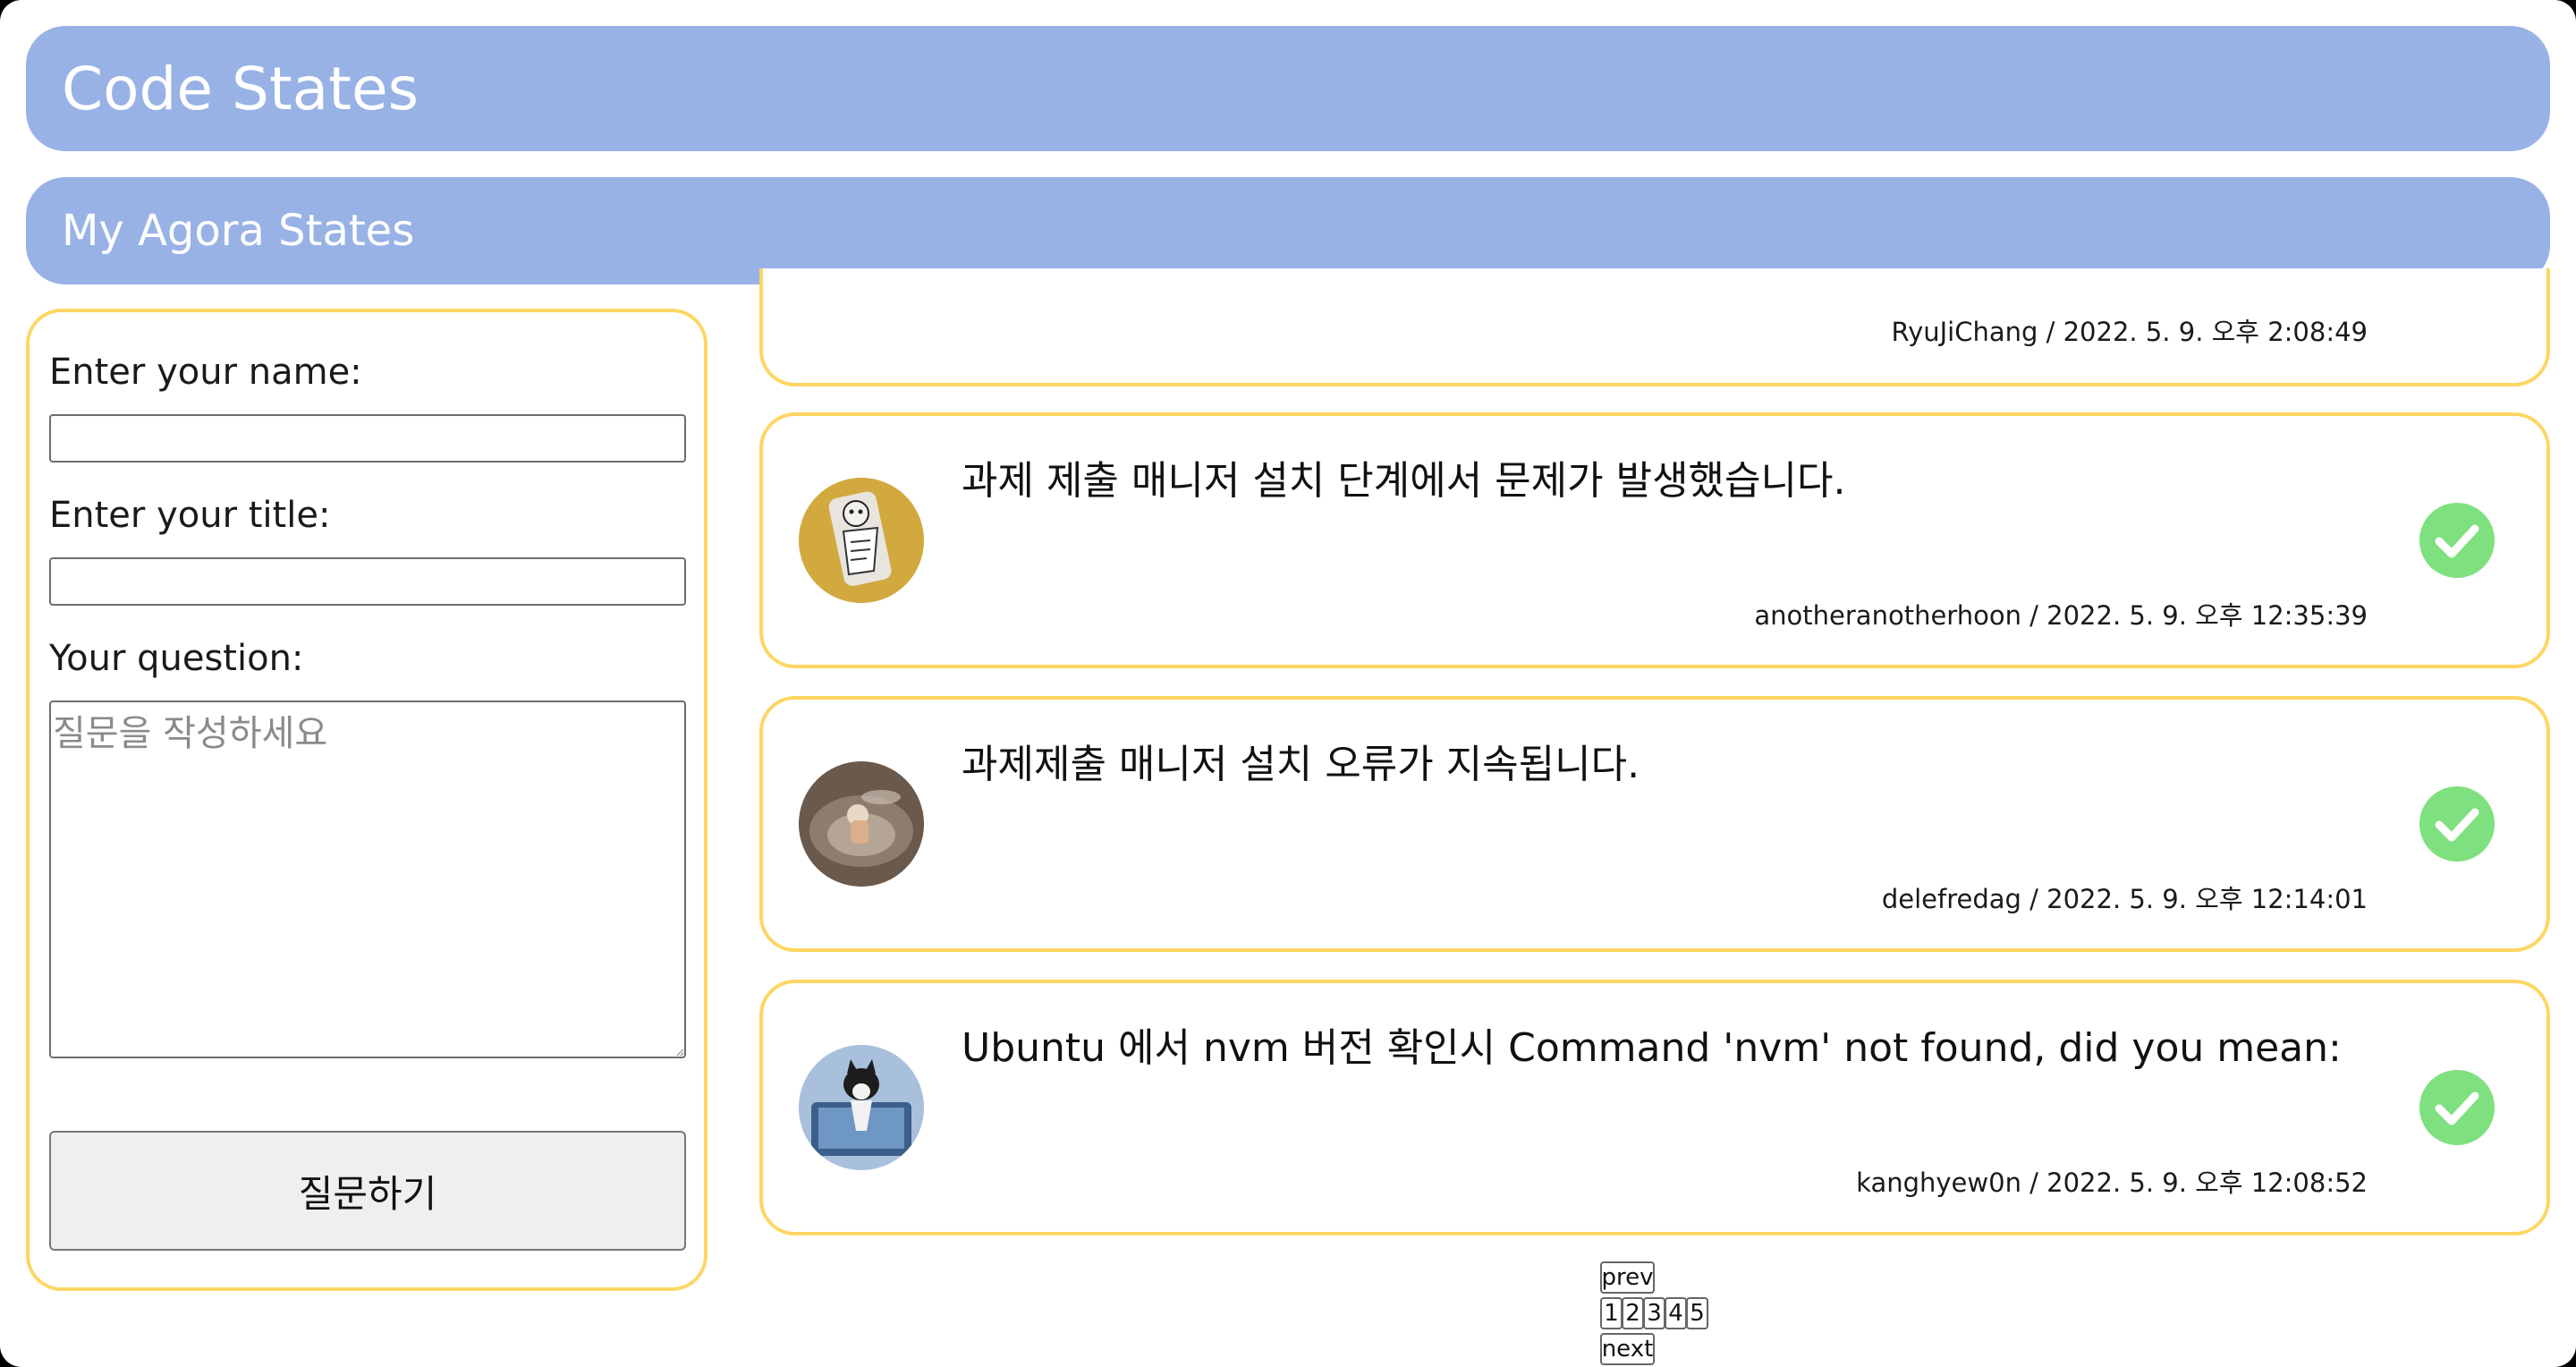  I want to click on question-label: Your question:, so click(176, 658).